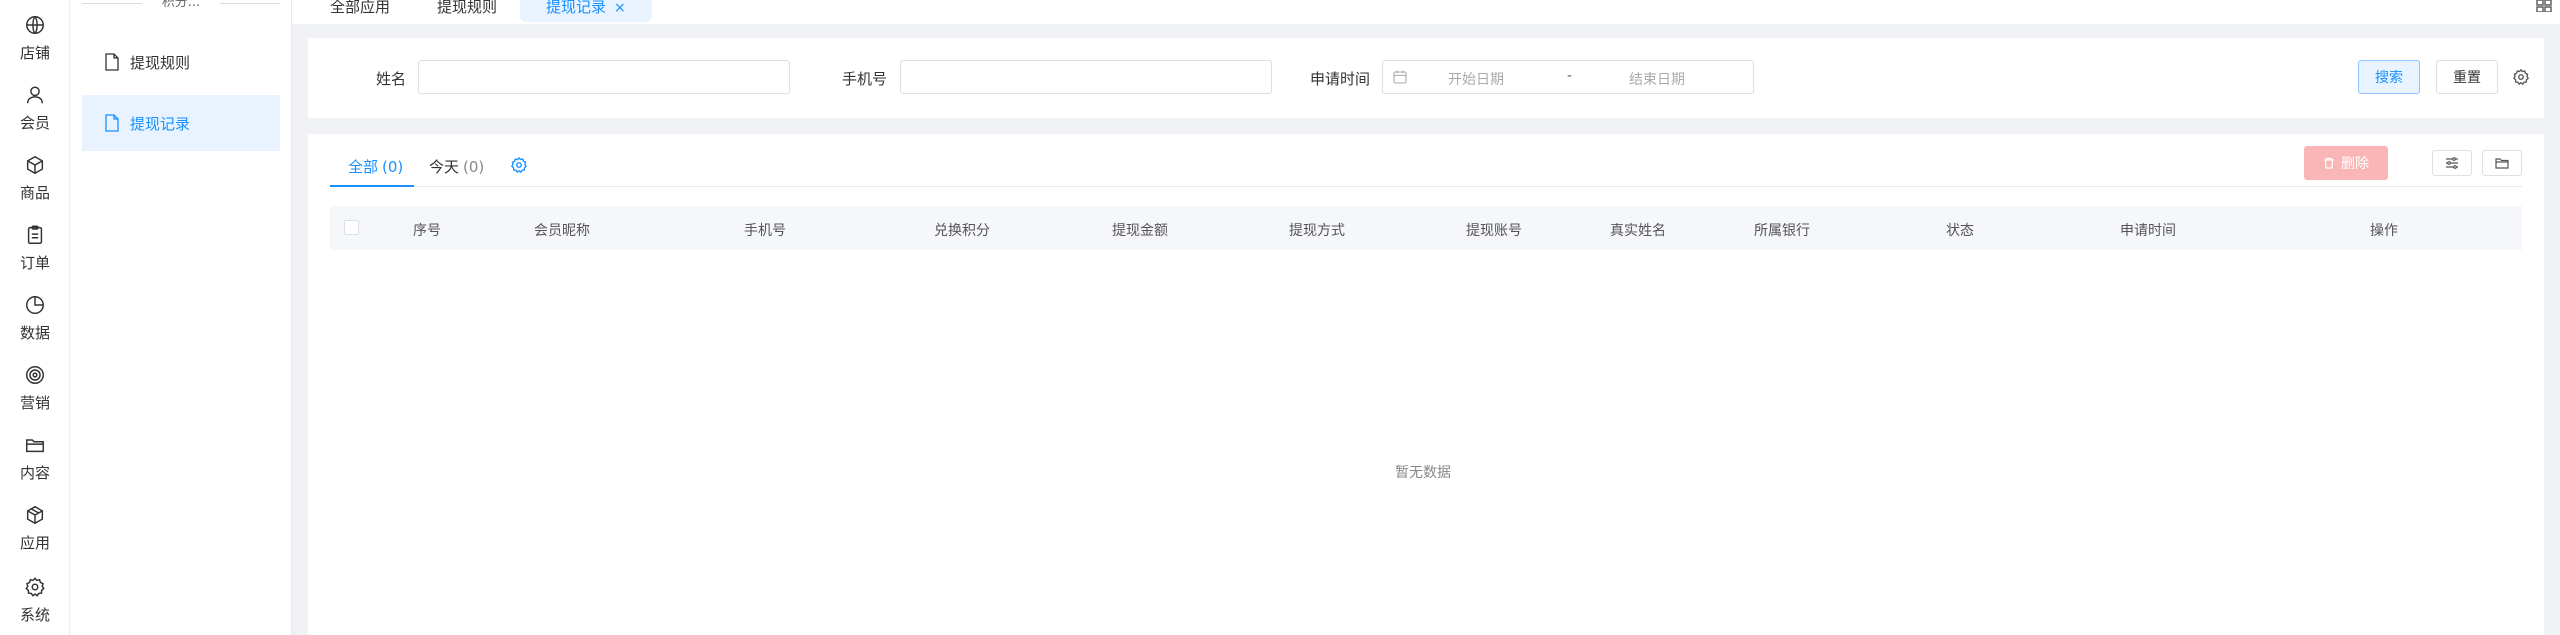 This screenshot has width=2560, height=635. I want to click on phone-input, so click(1086, 77).